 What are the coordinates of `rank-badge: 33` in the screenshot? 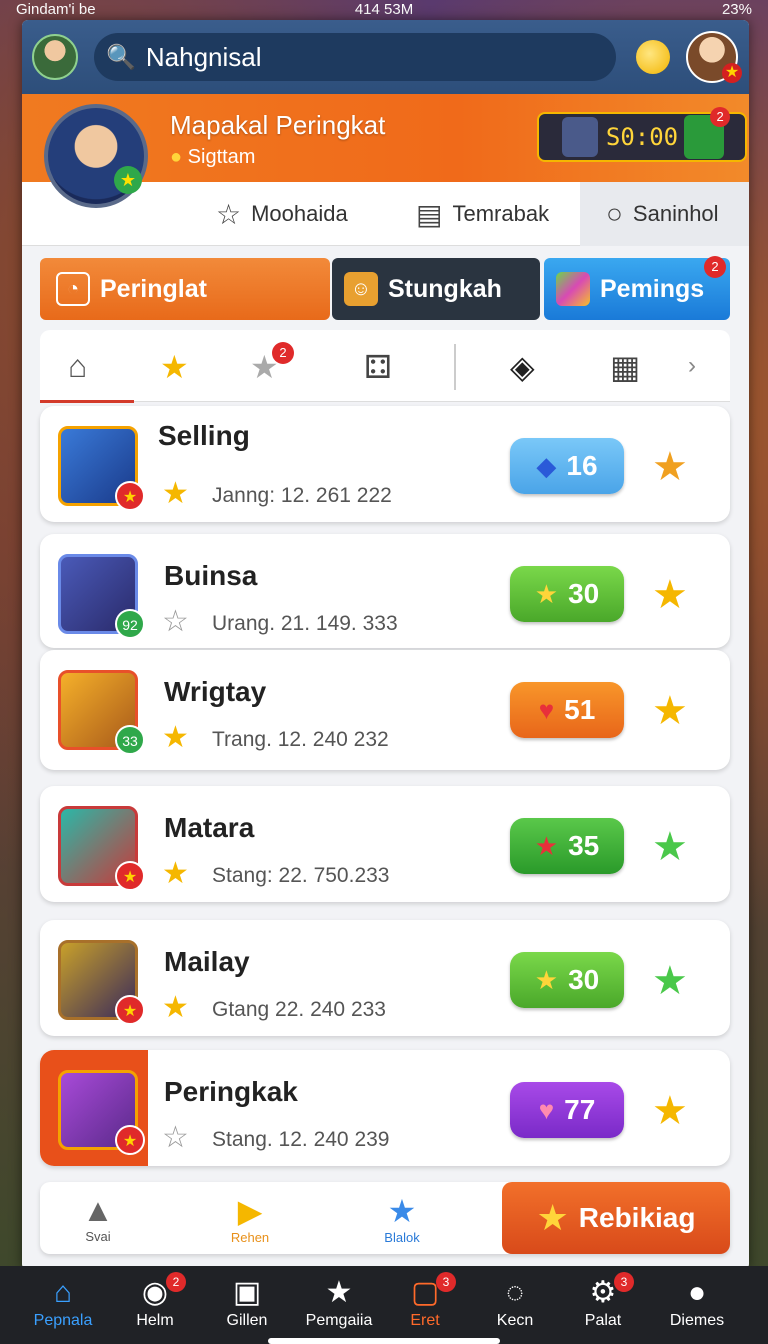 It's located at (130, 740).